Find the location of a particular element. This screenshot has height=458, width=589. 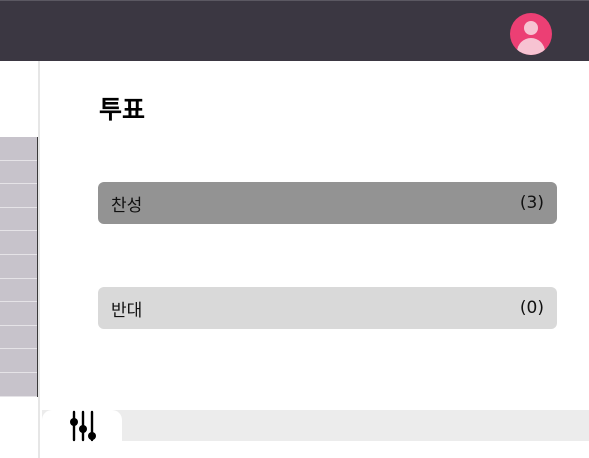

vote-option-label: 찬성 is located at coordinates (127, 205).